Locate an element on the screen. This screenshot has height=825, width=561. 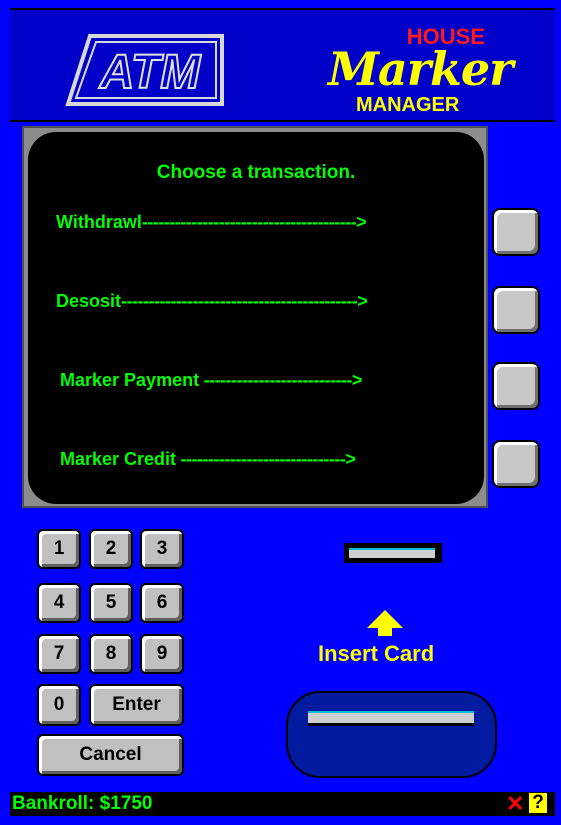
key-5: 5 is located at coordinates (111, 603).